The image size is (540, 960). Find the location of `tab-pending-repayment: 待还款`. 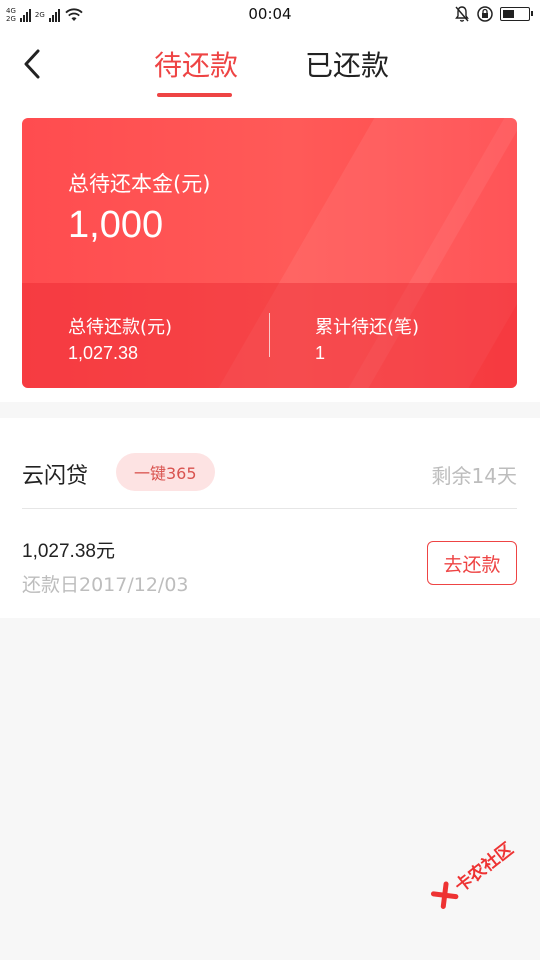

tab-pending-repayment: 待还款 is located at coordinates (196, 64).